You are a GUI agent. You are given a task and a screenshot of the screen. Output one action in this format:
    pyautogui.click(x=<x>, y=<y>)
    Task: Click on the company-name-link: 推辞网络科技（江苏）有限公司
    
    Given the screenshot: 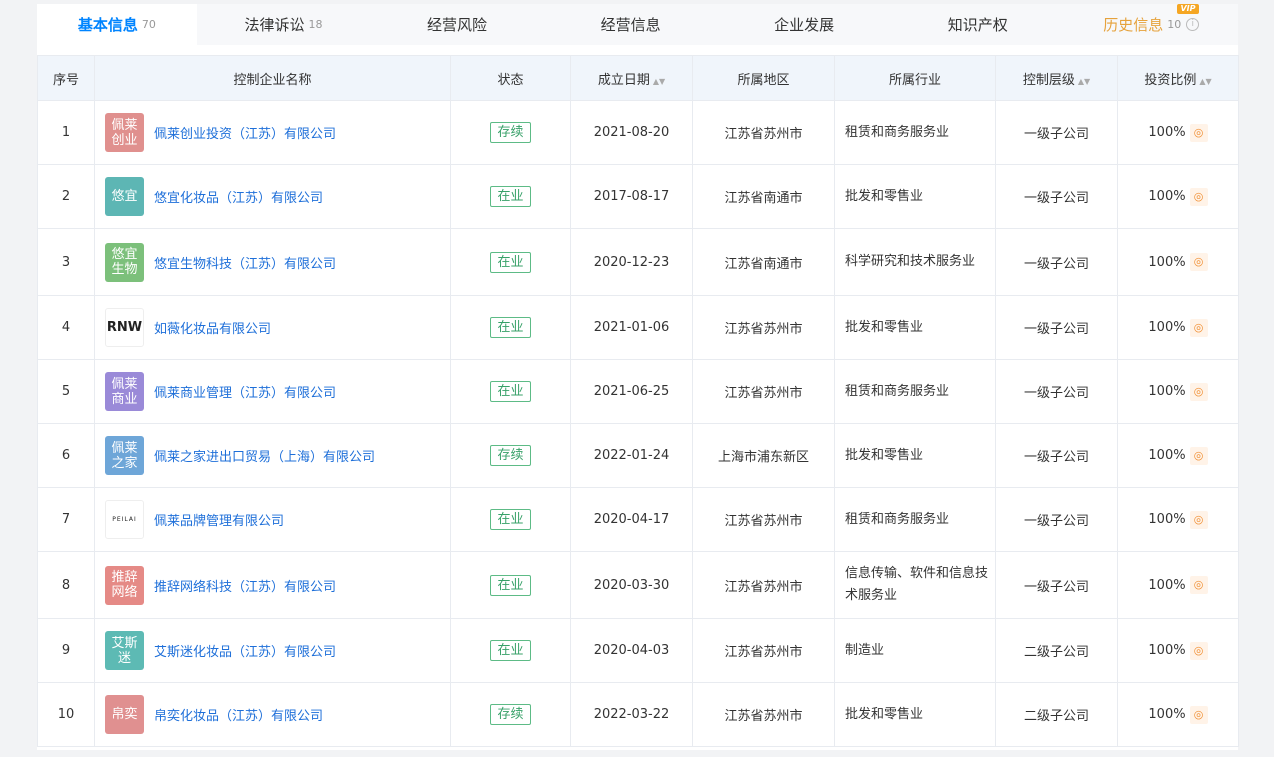 What is the action you would take?
    pyautogui.click(x=245, y=585)
    